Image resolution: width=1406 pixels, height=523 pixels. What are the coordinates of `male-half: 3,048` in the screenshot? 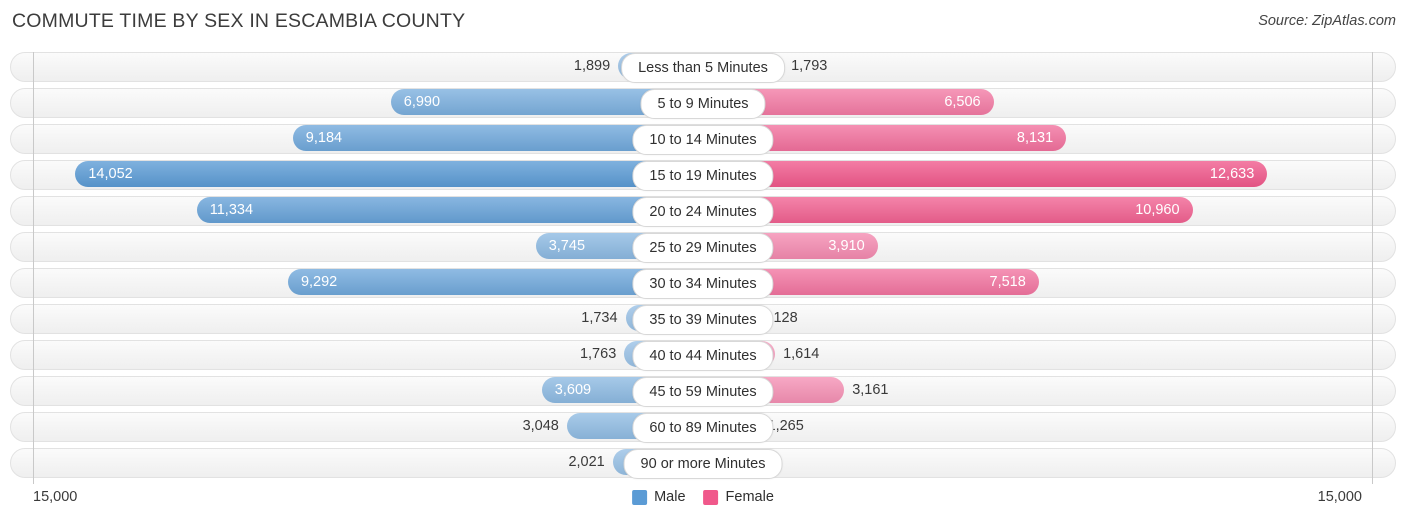 It's located at (357, 427).